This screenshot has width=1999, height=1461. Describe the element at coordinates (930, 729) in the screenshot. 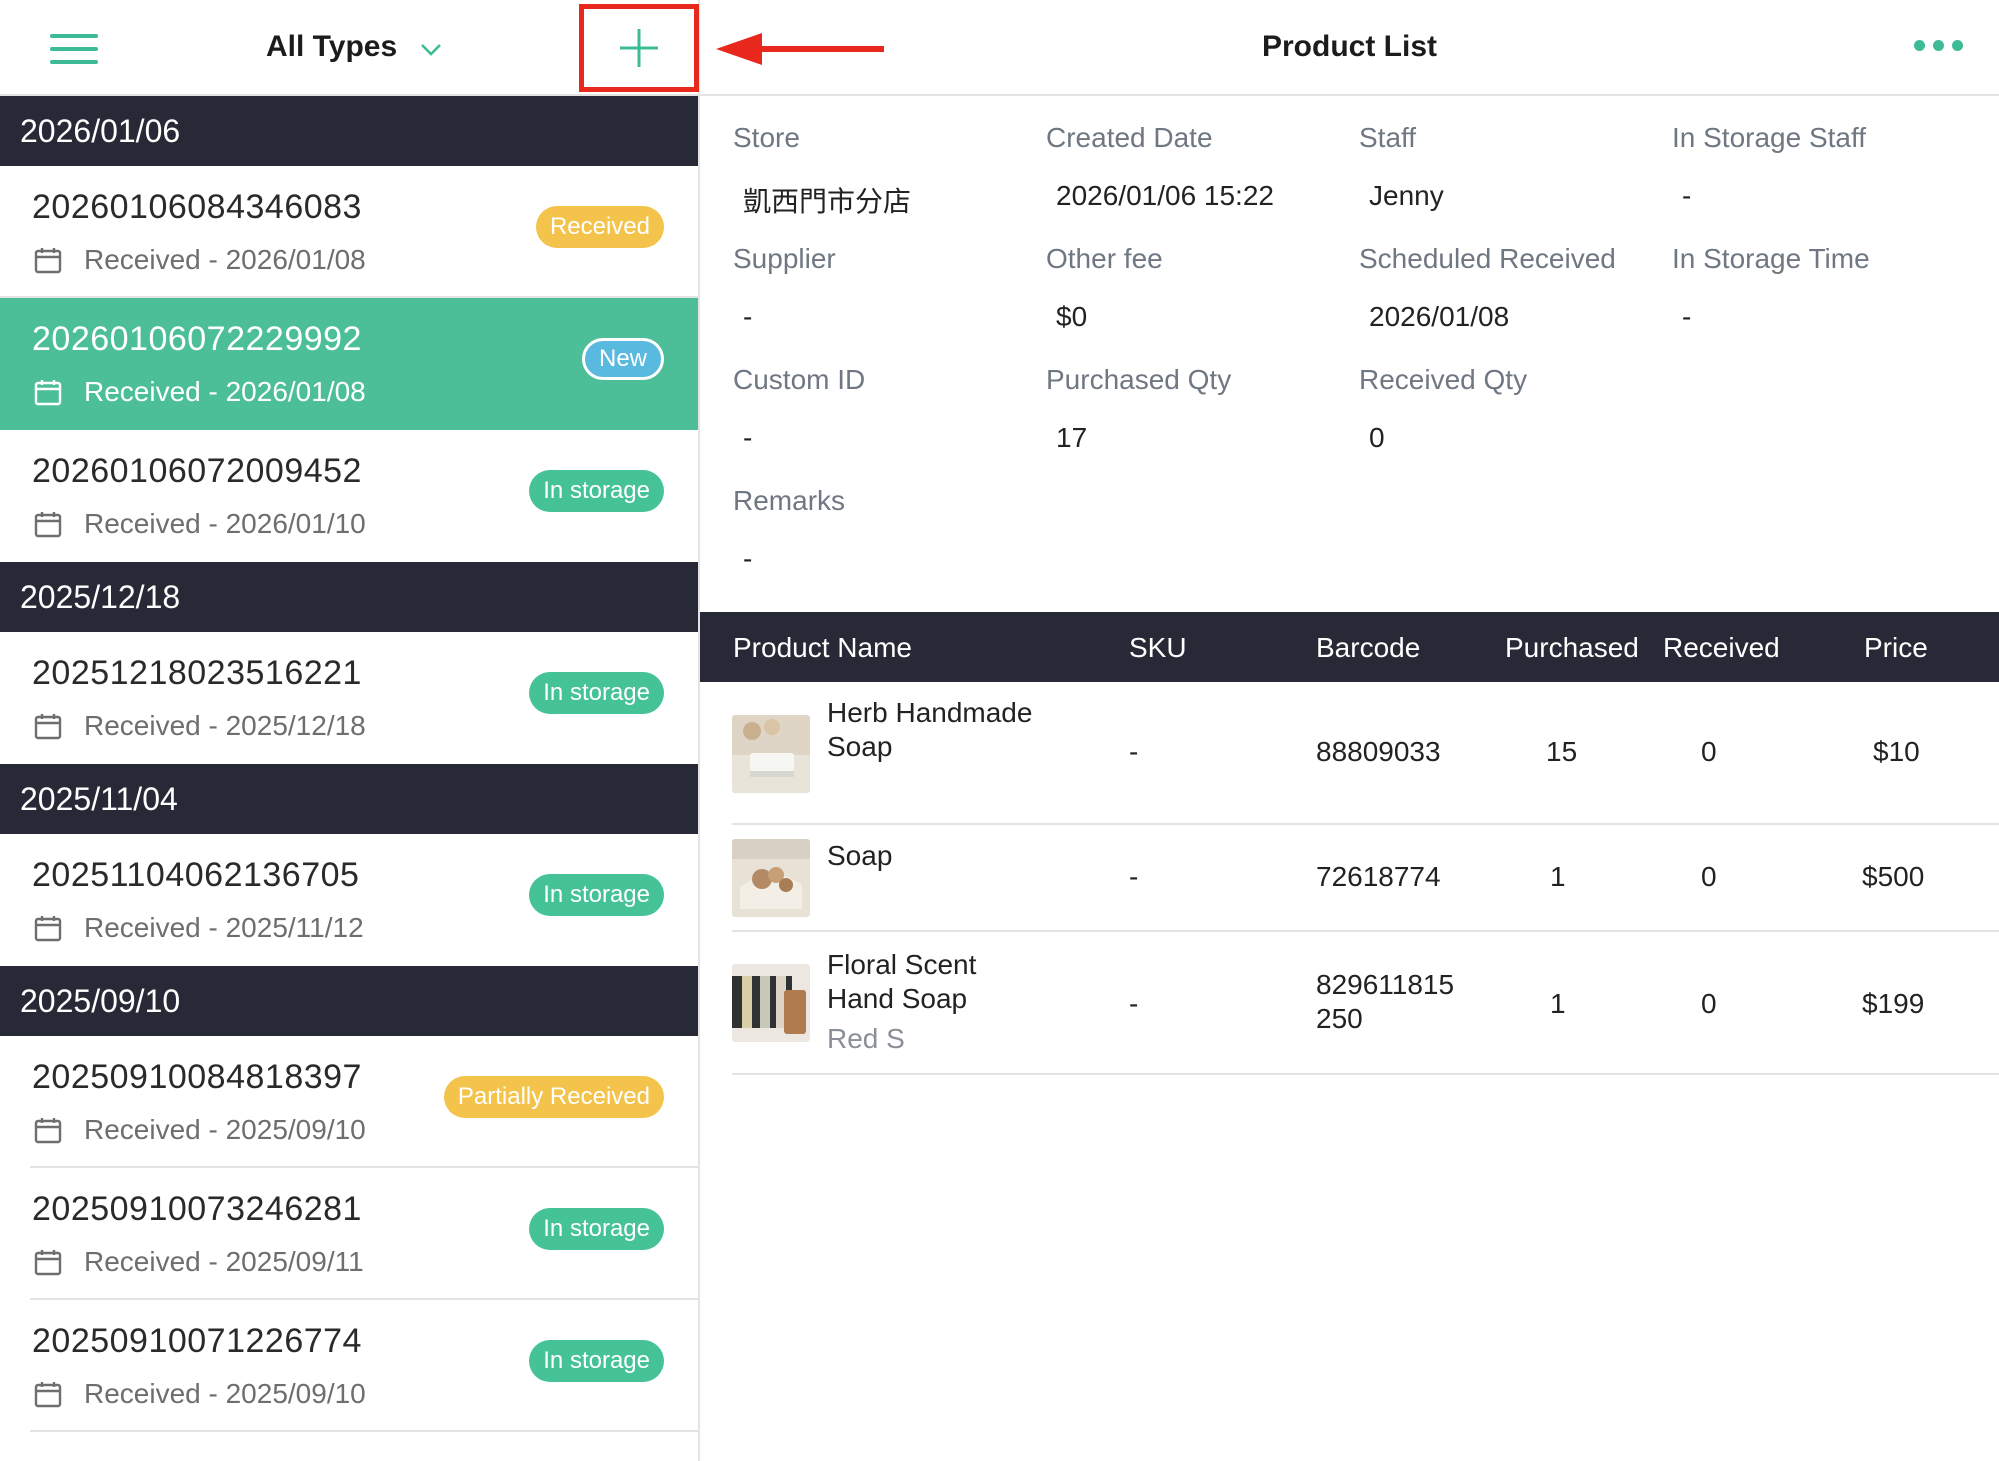

I see `product-name: Herb Handmade Soap` at that location.